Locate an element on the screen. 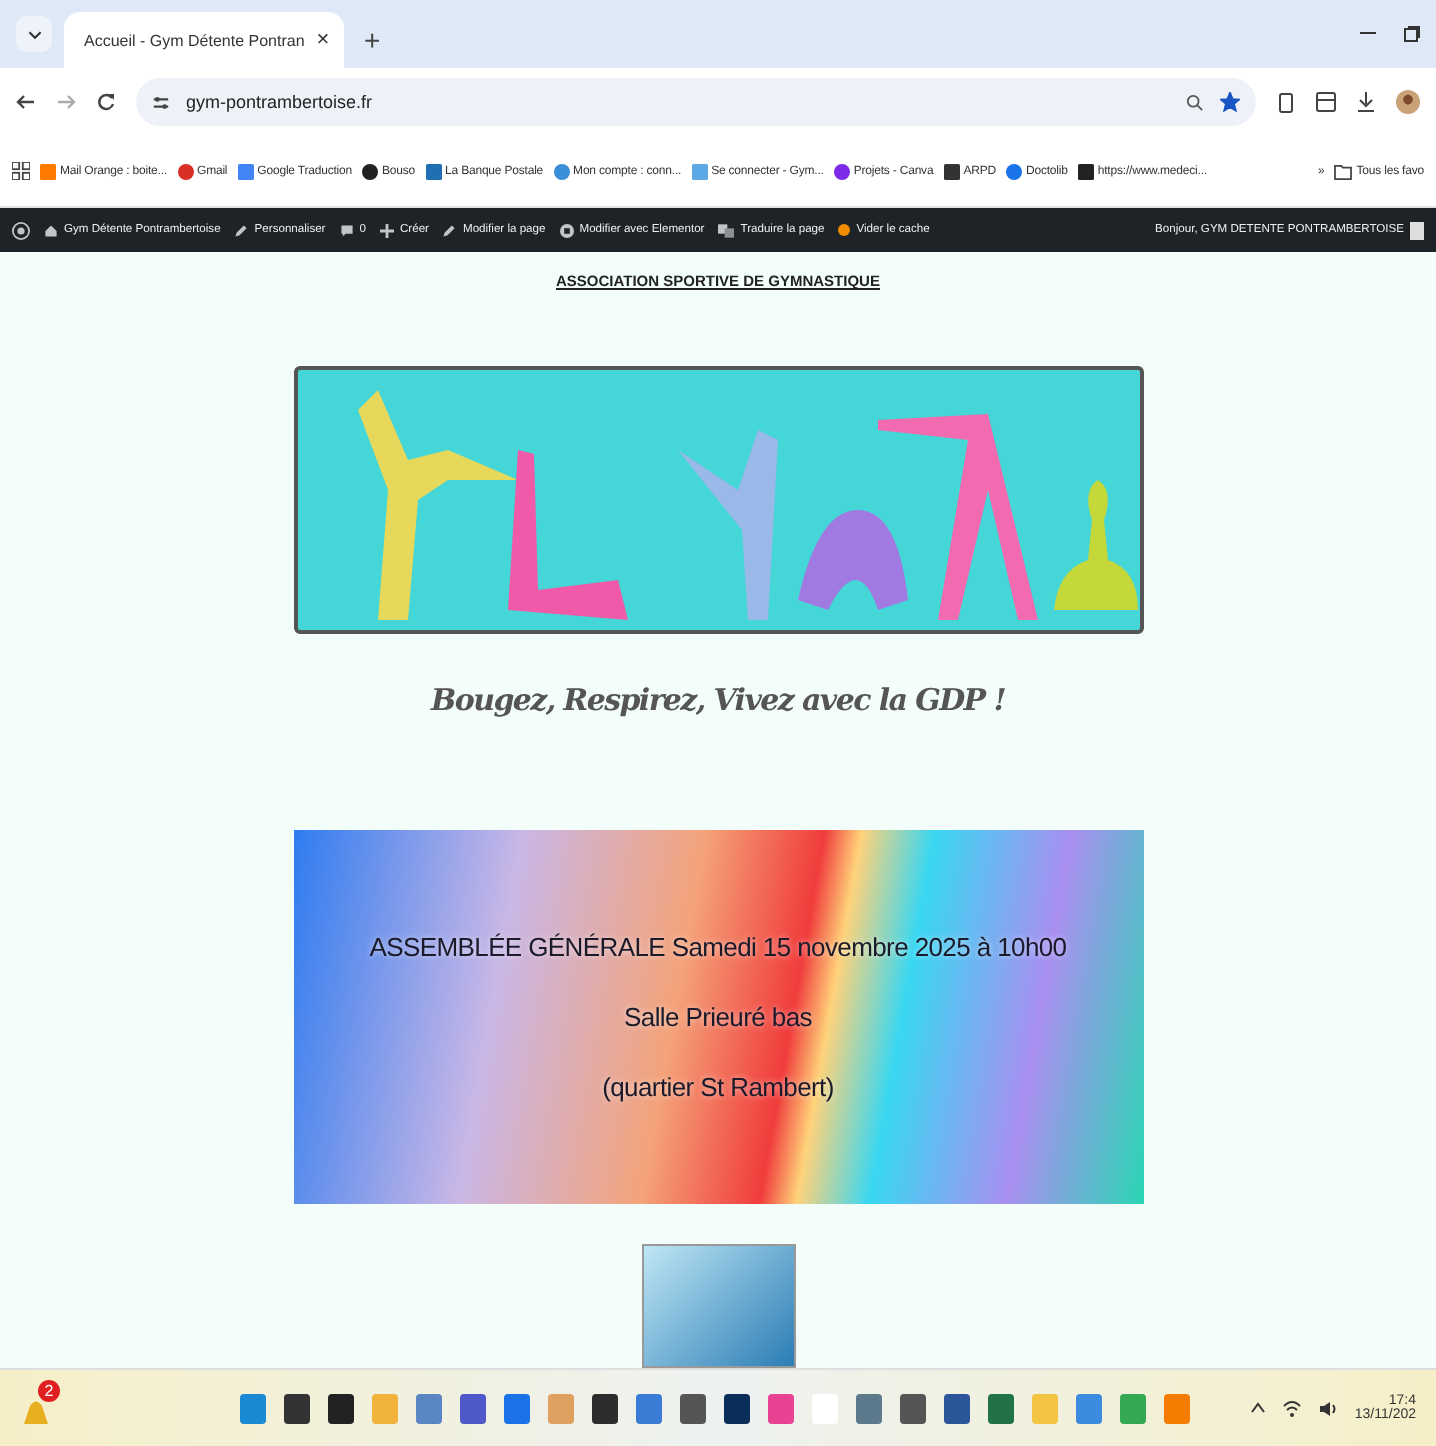 This screenshot has width=1436, height=1446. plus-icon is located at coordinates (386, 230).